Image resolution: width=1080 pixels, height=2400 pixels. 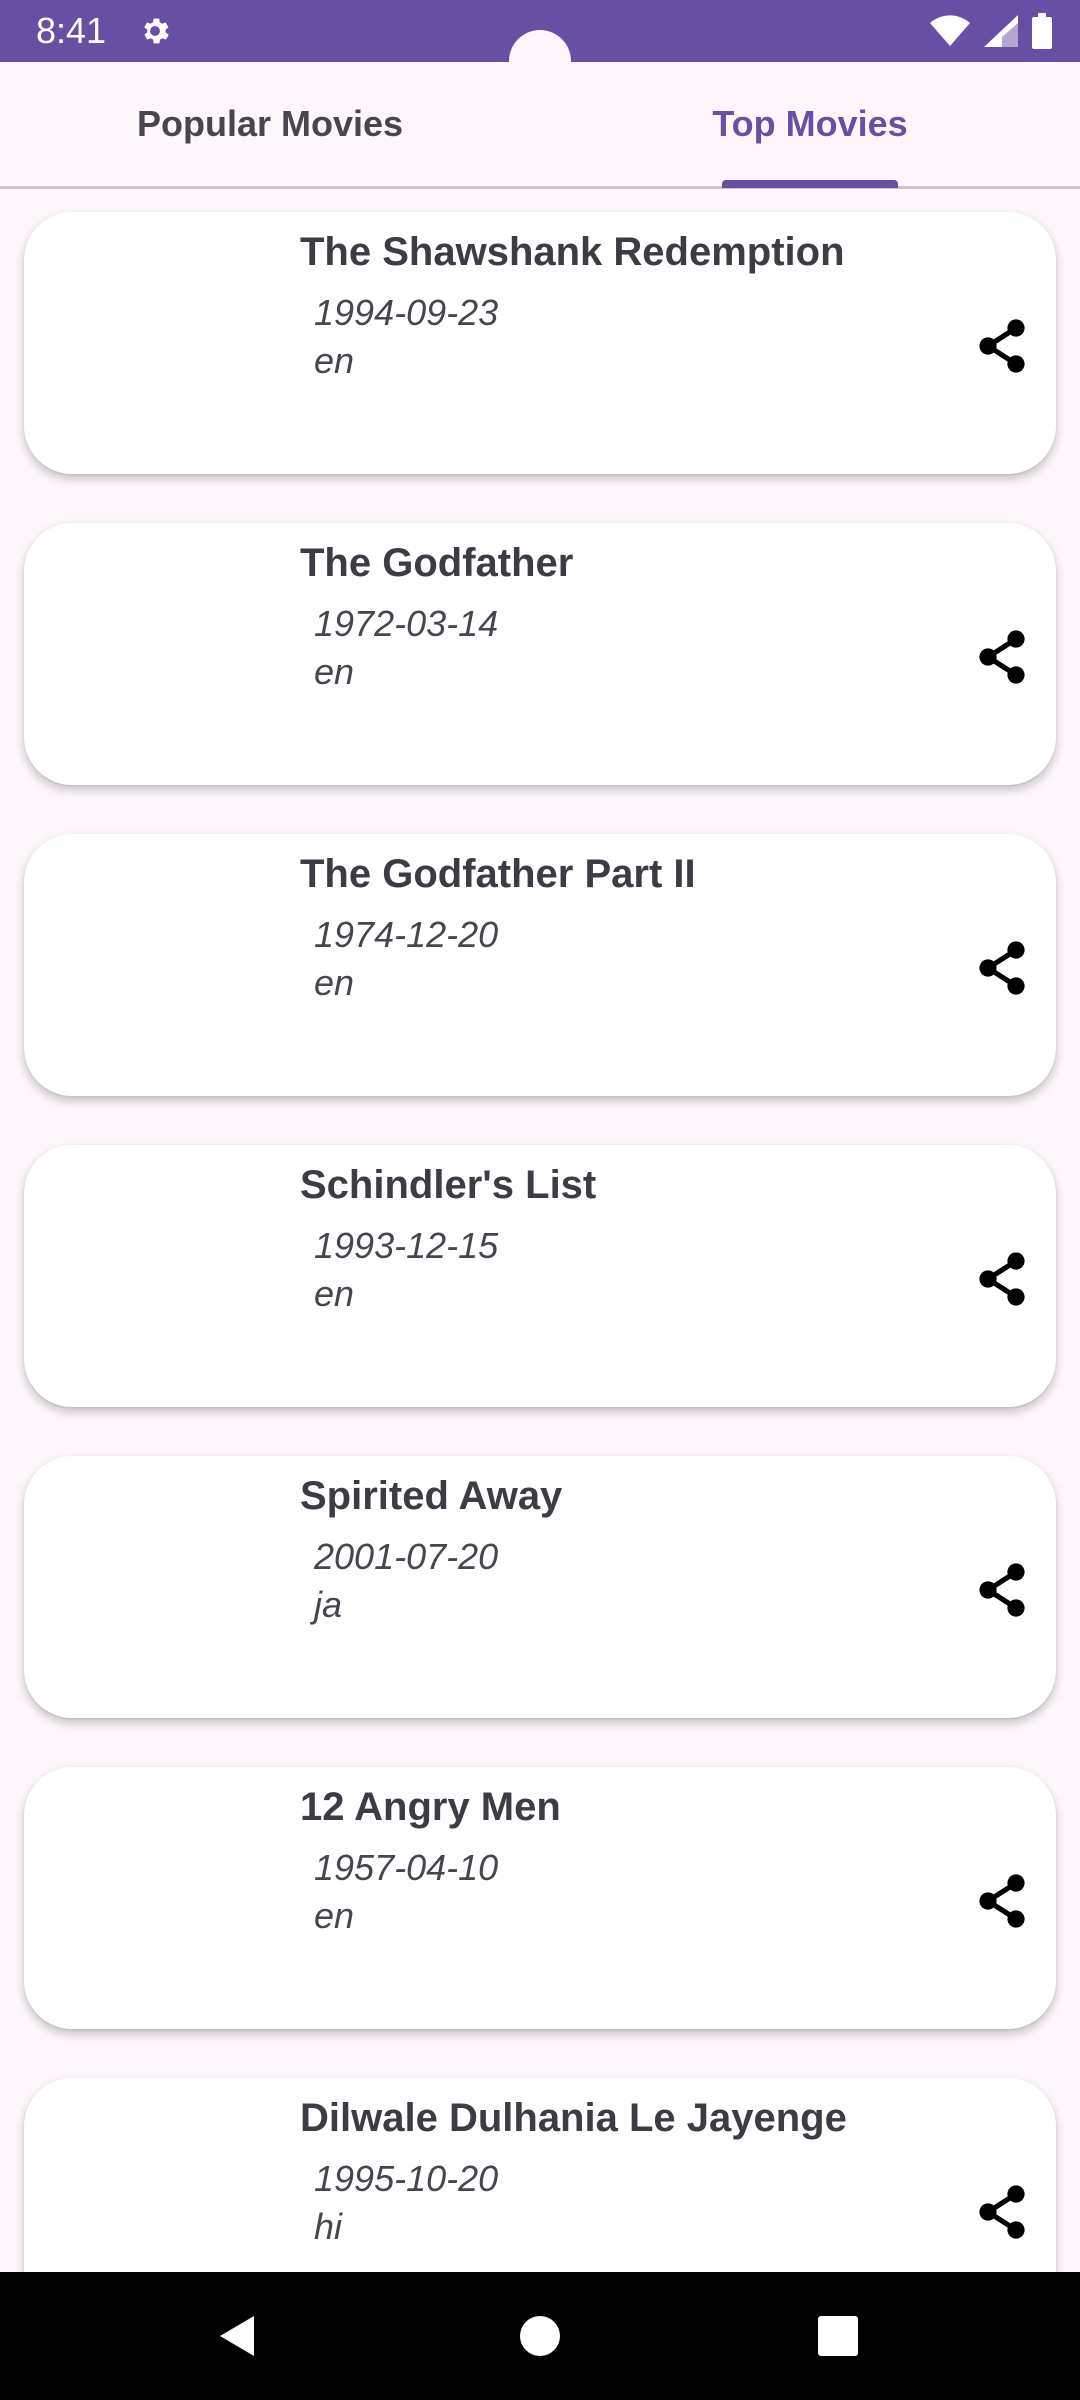 I want to click on movie-release-date: 1995-10-20, so click(x=406, y=2178).